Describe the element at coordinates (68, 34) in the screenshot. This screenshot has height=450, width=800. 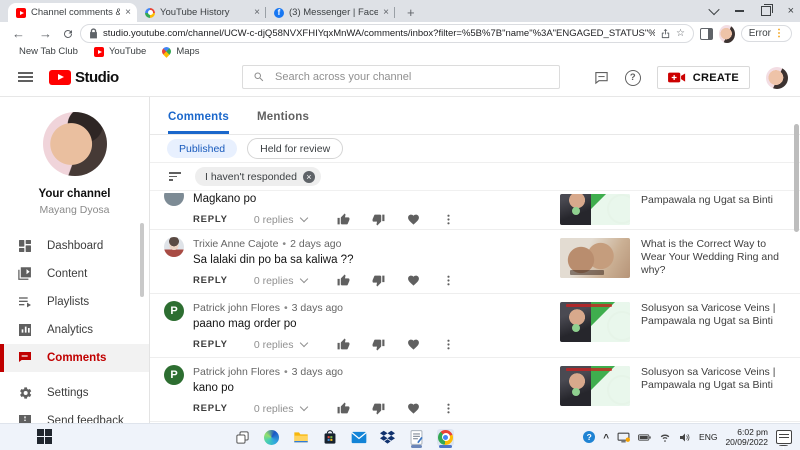
I see `reload-button` at that location.